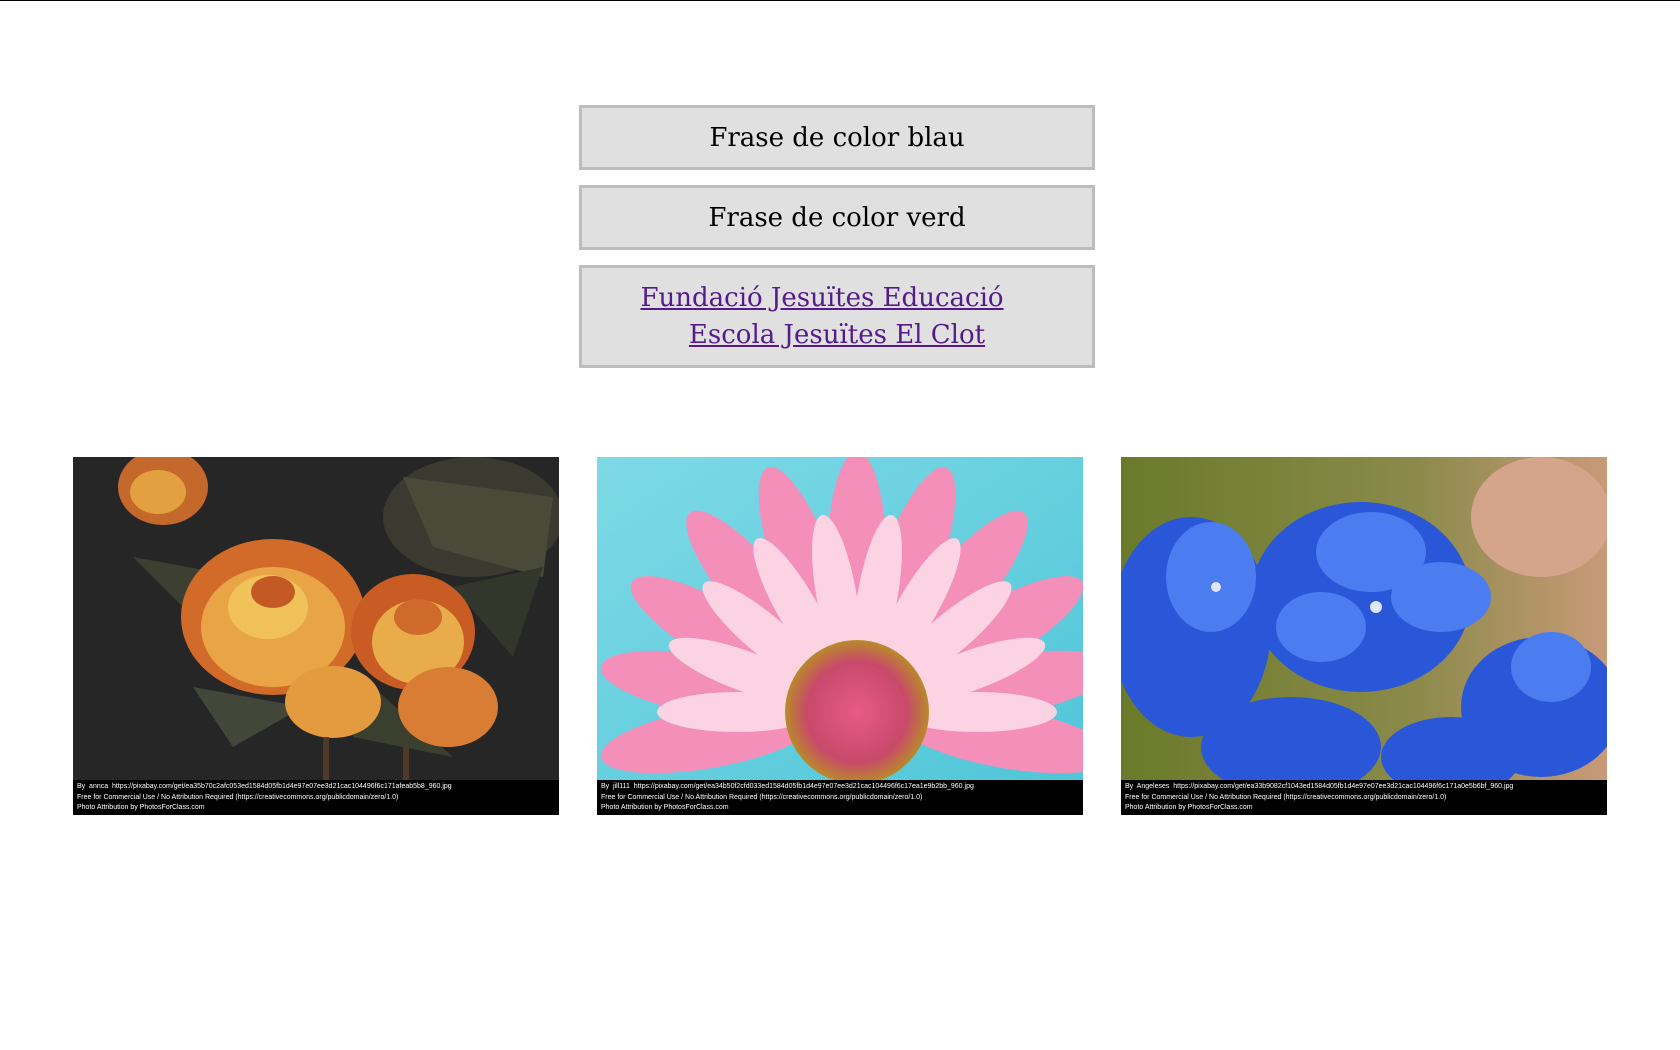 The image size is (1680, 1050). I want to click on roses-image, so click(316, 618).